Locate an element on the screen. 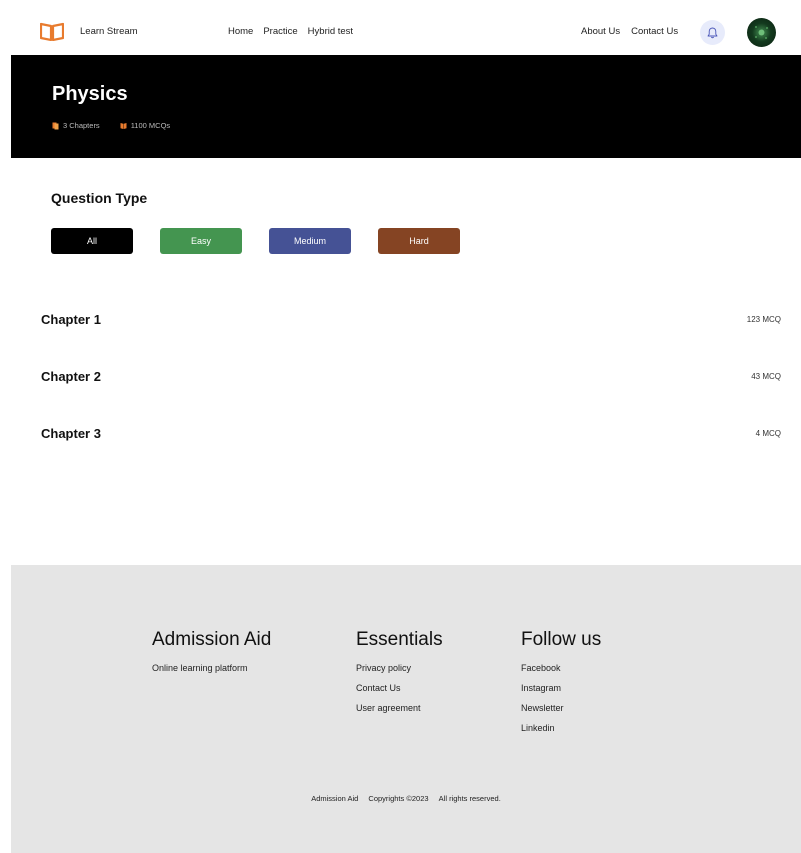  chapter-name: Chapter 1 is located at coordinates (71, 319).